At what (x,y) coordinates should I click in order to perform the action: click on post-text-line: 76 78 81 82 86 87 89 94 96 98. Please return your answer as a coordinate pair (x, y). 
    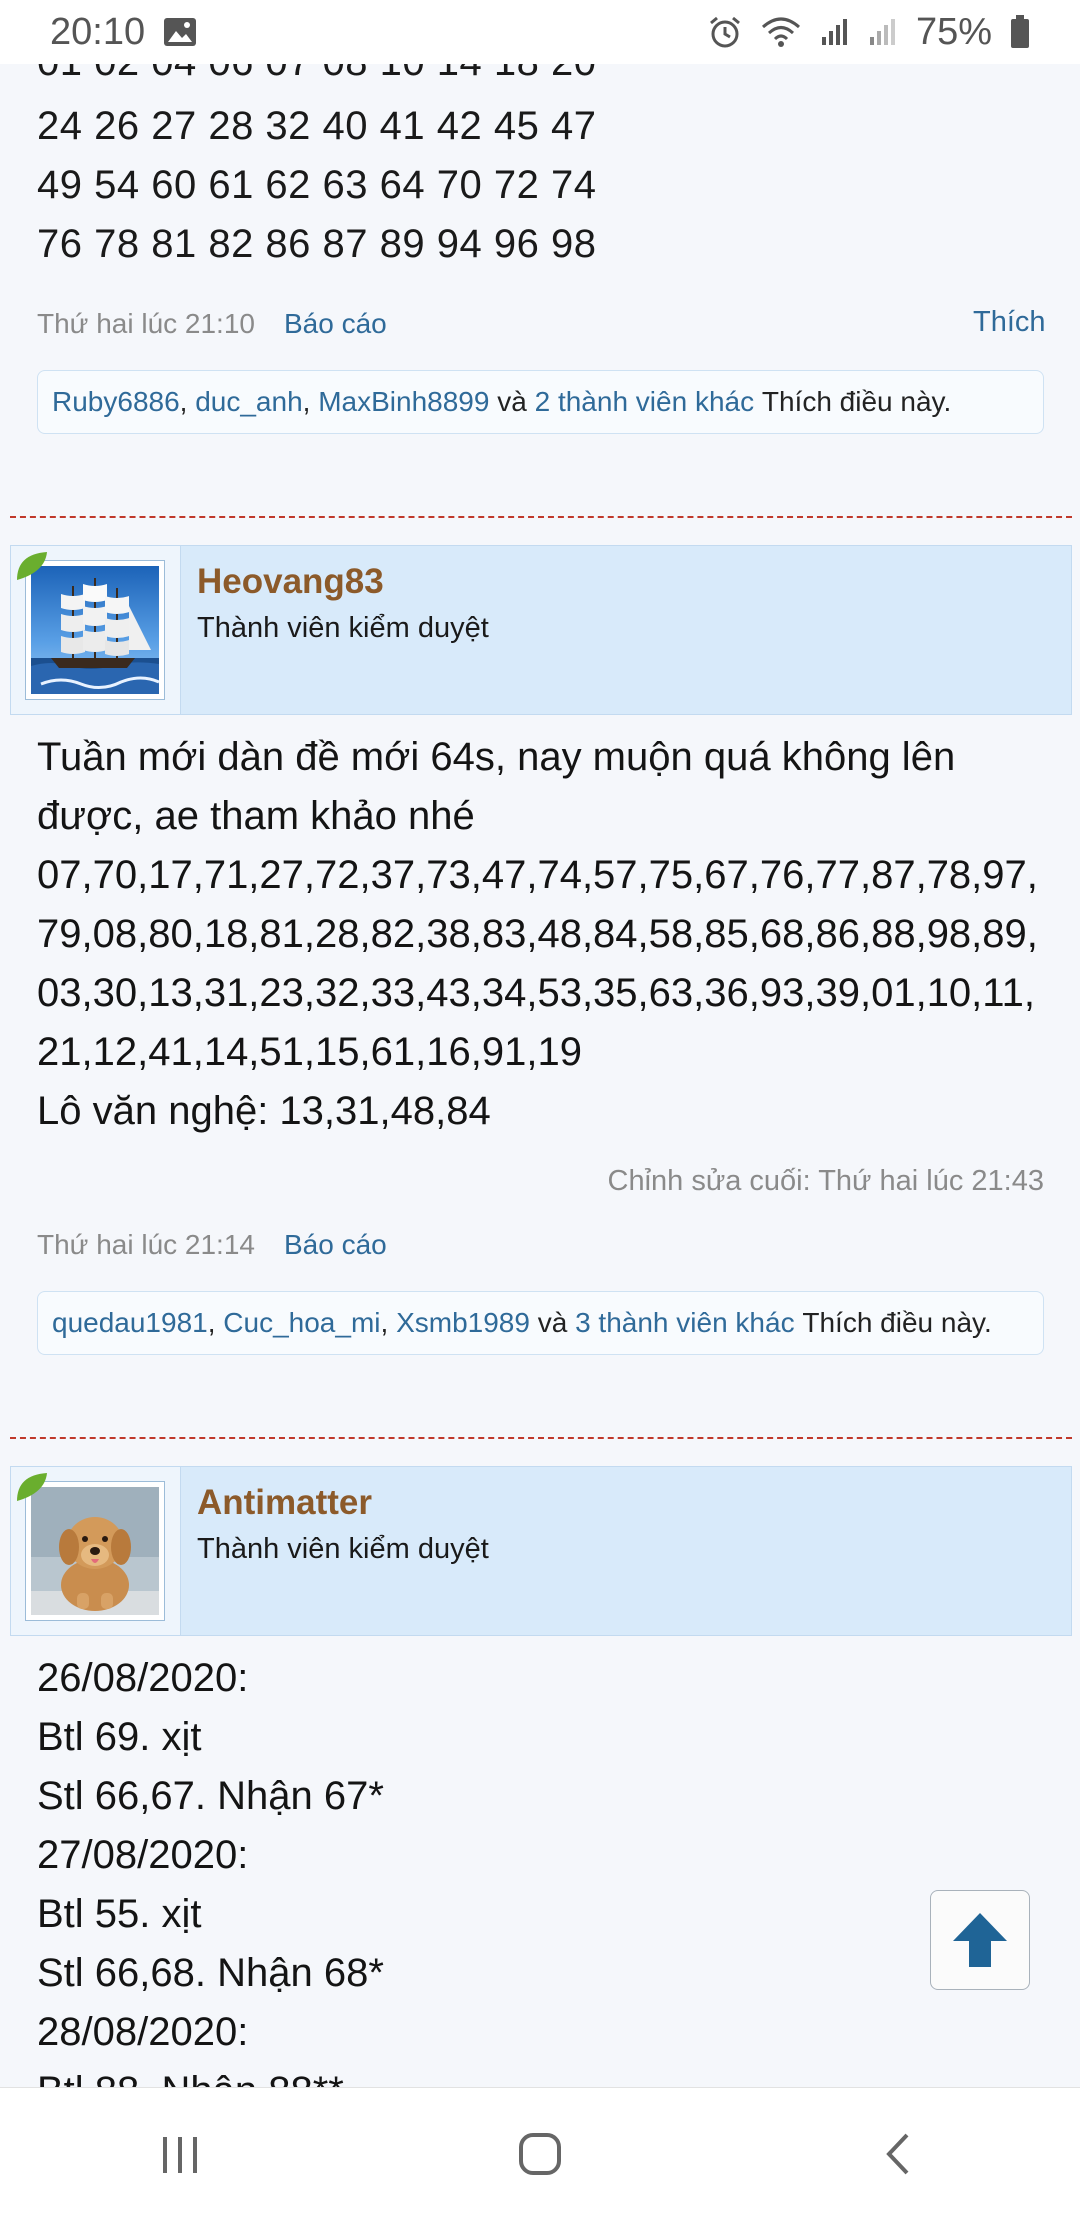
    Looking at the image, I should click on (317, 244).